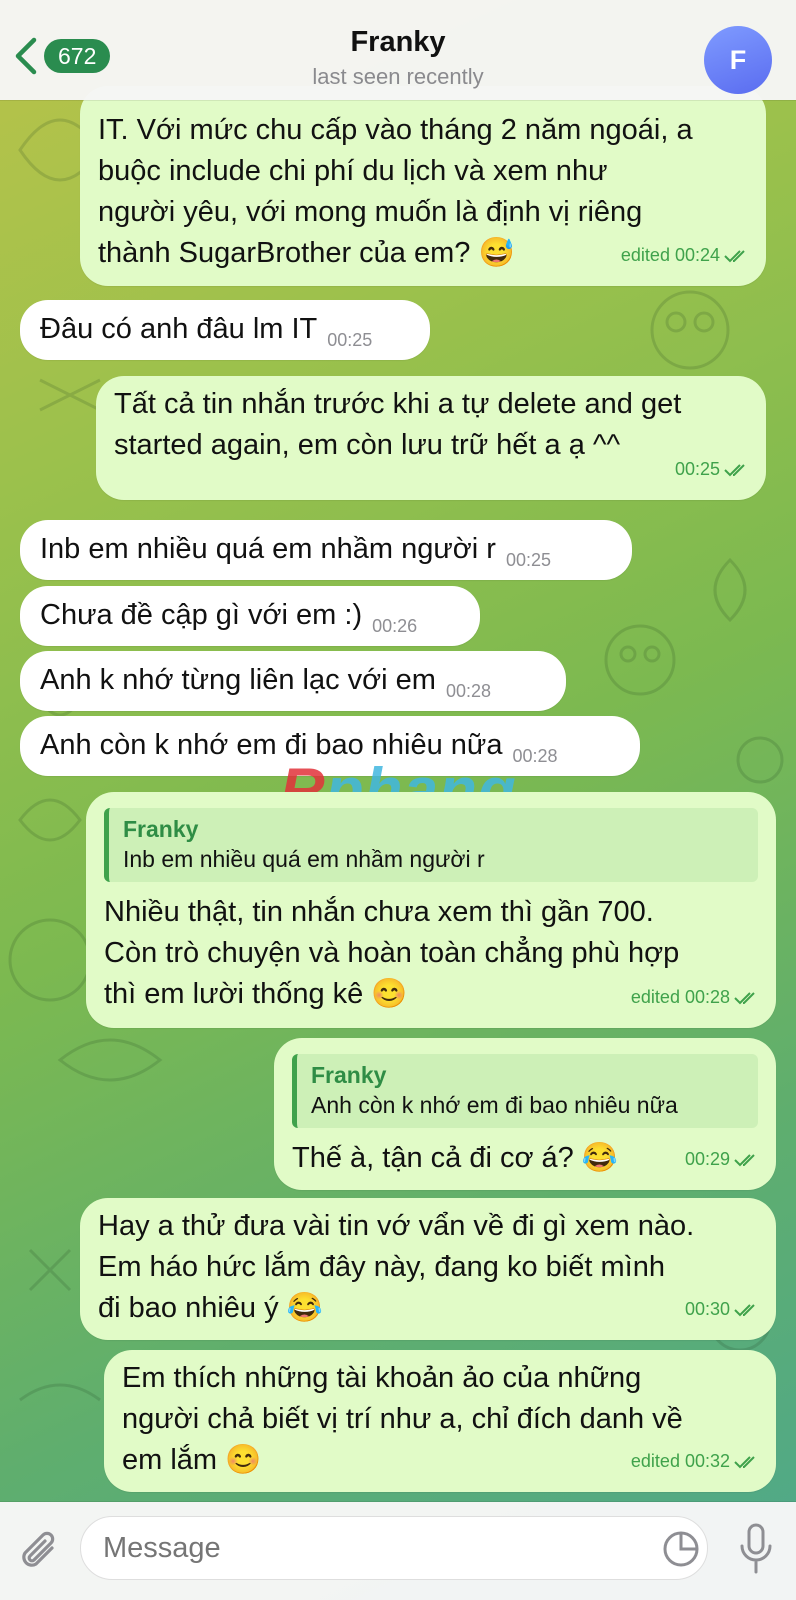 This screenshot has width=796, height=1600. I want to click on chat-header: 672 Franky last seen recently F, so click(398, 50).